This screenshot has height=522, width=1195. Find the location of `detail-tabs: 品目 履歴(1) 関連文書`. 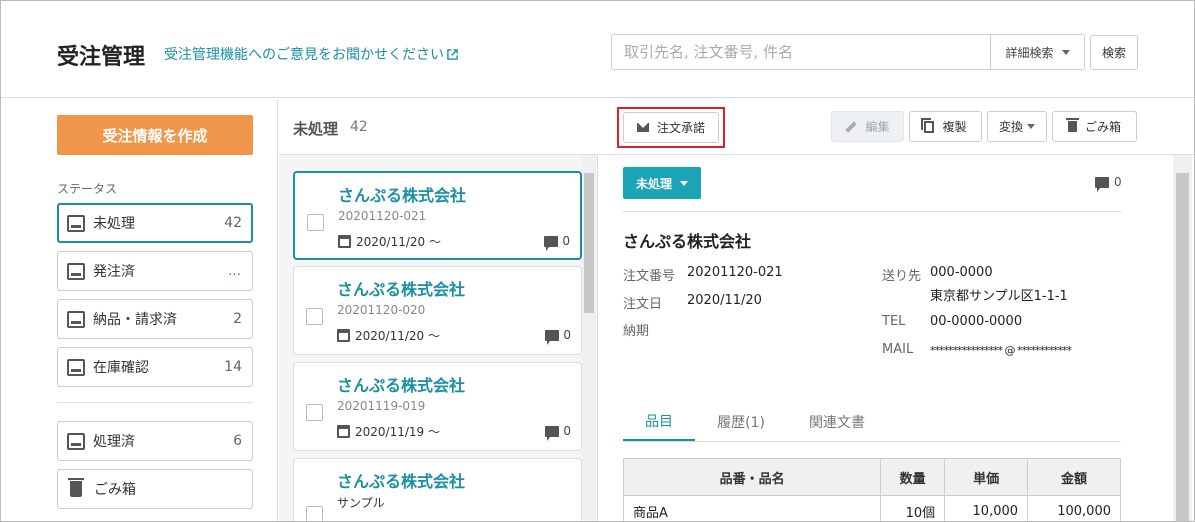

detail-tabs: 品目 履歴(1) 関連文書 is located at coordinates (872, 422).